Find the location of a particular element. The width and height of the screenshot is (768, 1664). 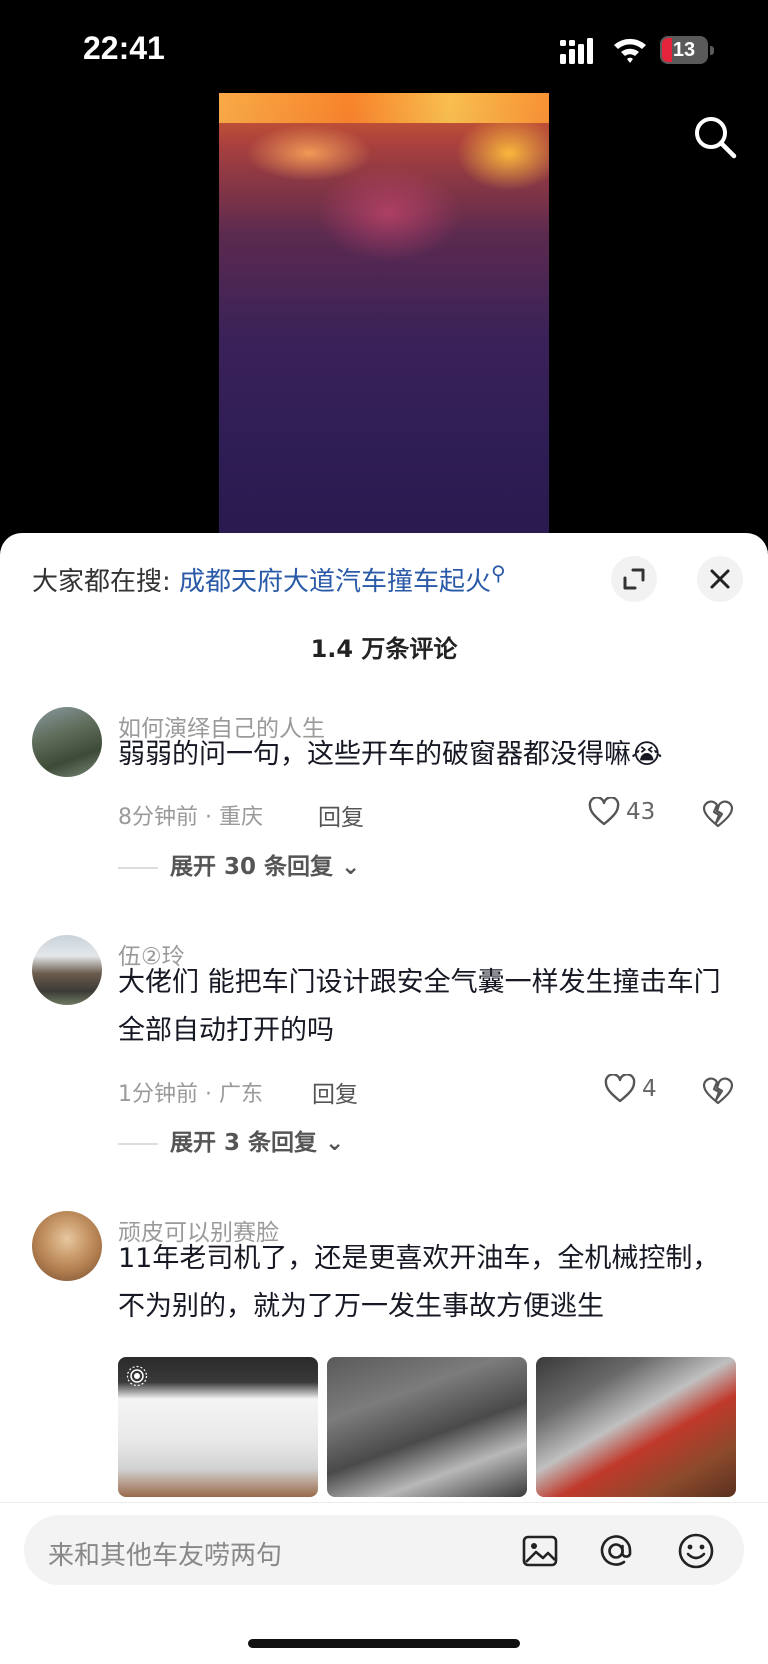

comment-image-gallery is located at coordinates (428, 1432).